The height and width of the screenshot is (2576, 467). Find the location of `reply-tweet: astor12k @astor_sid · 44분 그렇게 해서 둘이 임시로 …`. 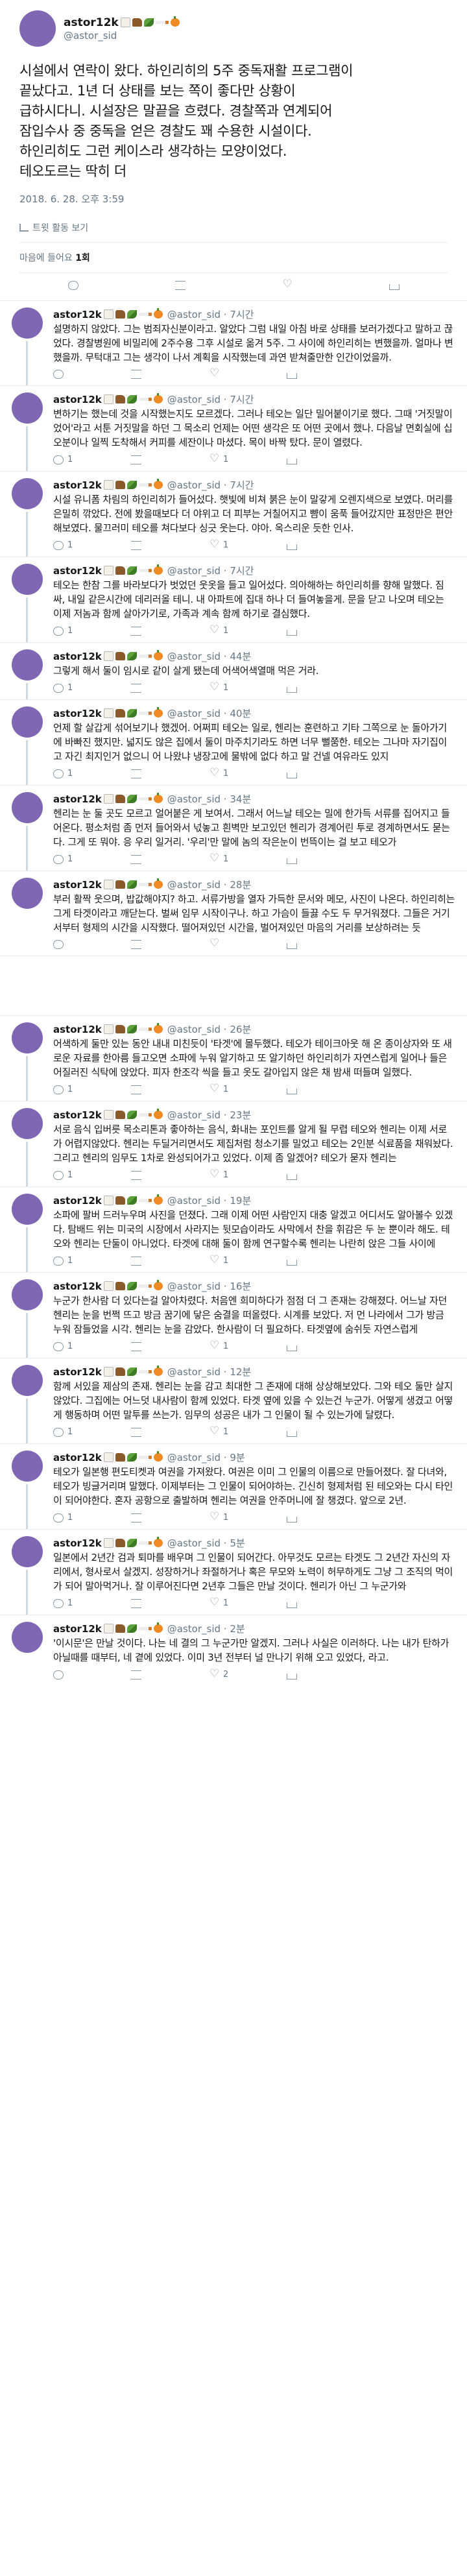

reply-tweet: astor12k @astor_sid · 44분 그렇게 해서 둘이 임시로 … is located at coordinates (233, 670).